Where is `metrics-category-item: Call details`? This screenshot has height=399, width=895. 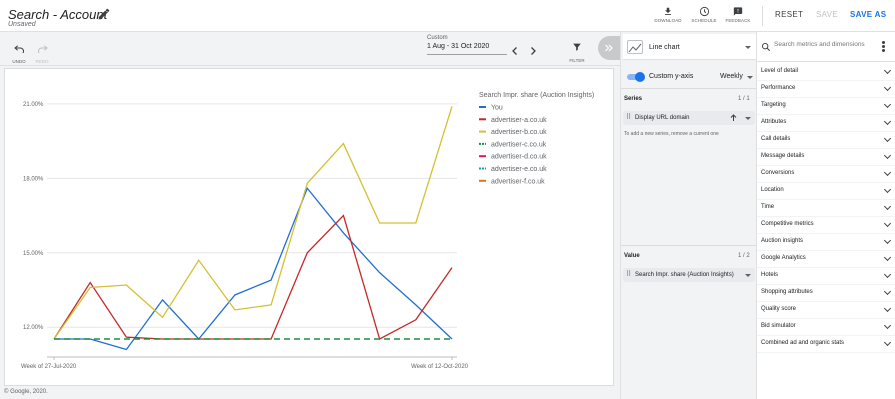 metrics-category-item: Call details is located at coordinates (826, 140).